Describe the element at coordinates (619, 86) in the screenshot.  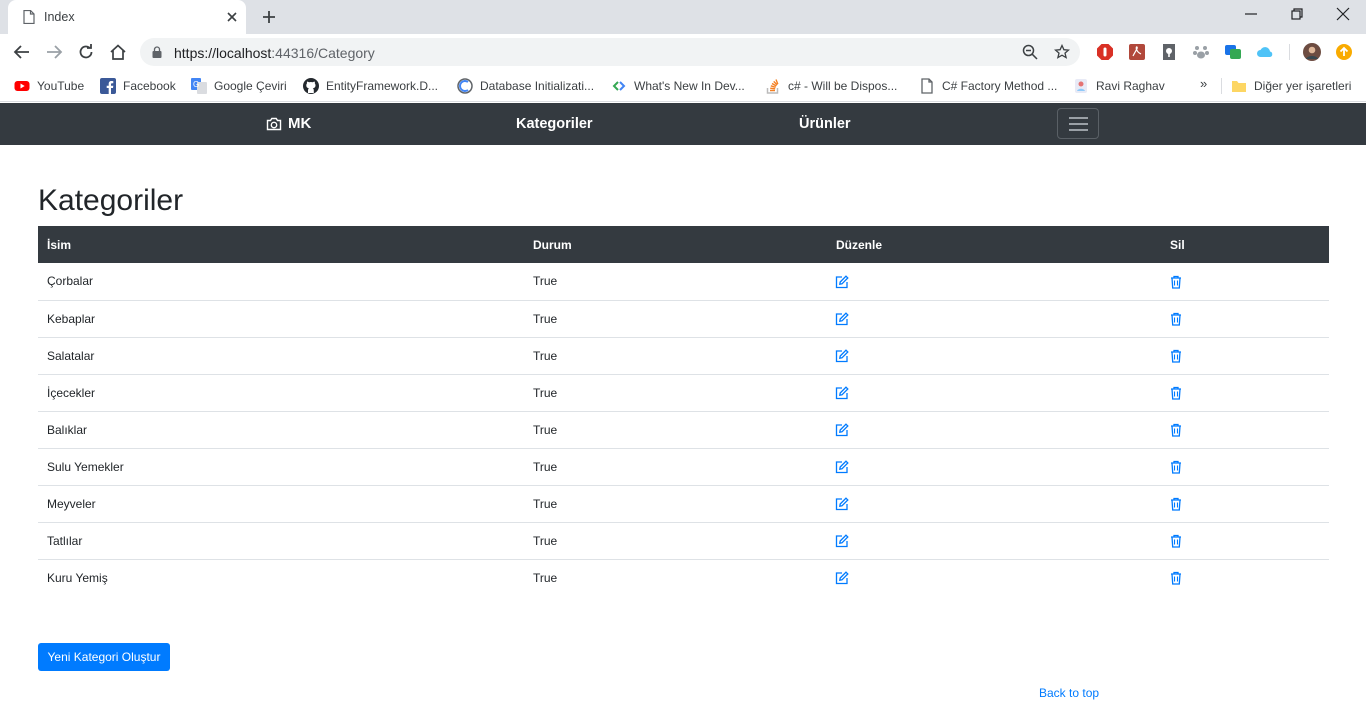
I see `chevrons-icon` at that location.